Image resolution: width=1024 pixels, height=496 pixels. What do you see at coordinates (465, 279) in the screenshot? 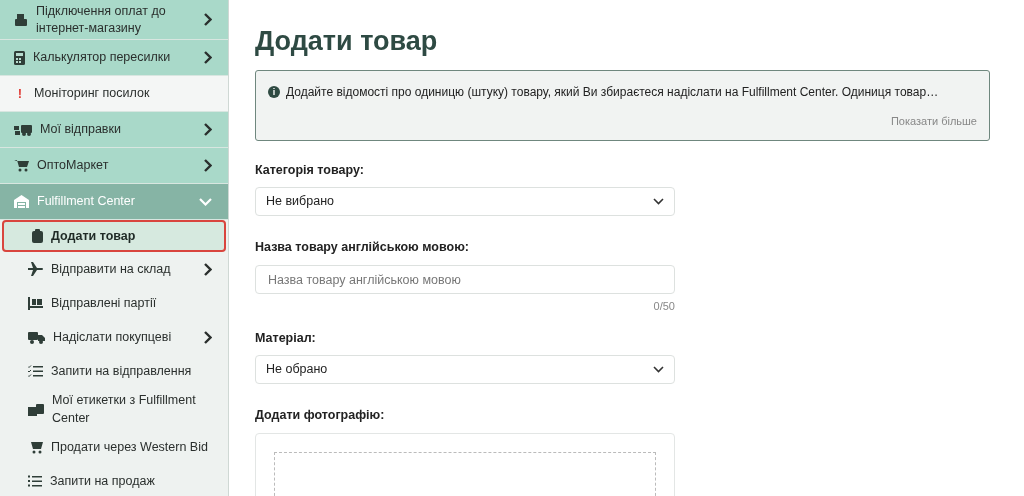
I see `text-input: Назва товару англійською мовою` at bounding box center [465, 279].